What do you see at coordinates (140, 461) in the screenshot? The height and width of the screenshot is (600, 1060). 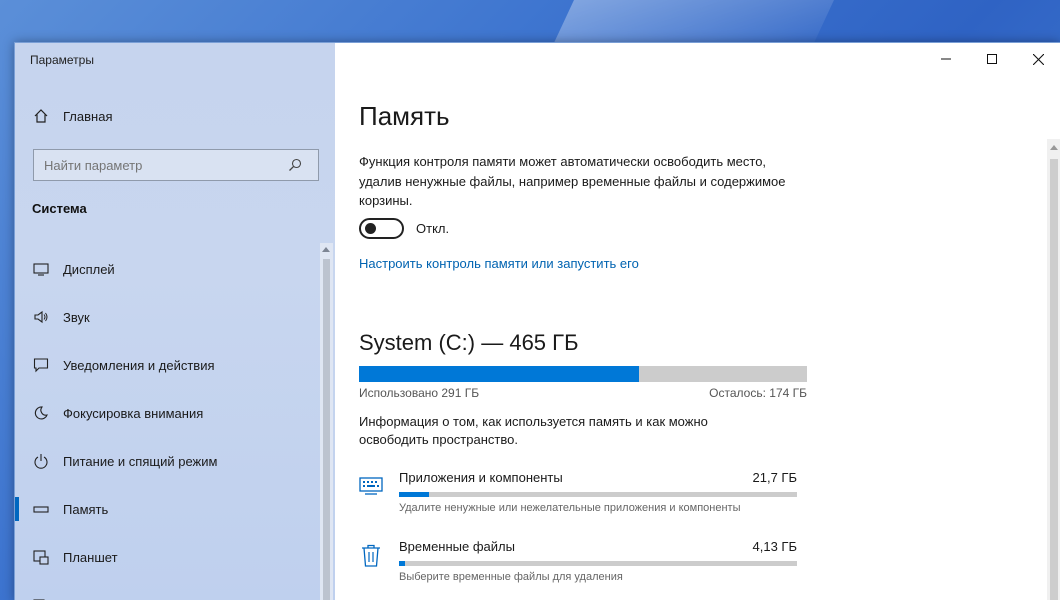 I see `sidebar-item-label: Питание и спящий режим` at bounding box center [140, 461].